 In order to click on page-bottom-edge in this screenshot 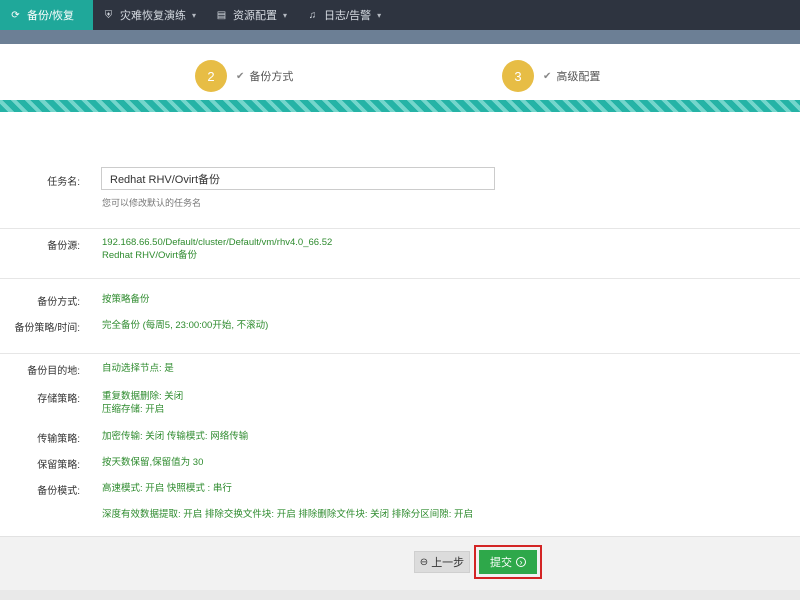, I will do `click(400, 595)`.